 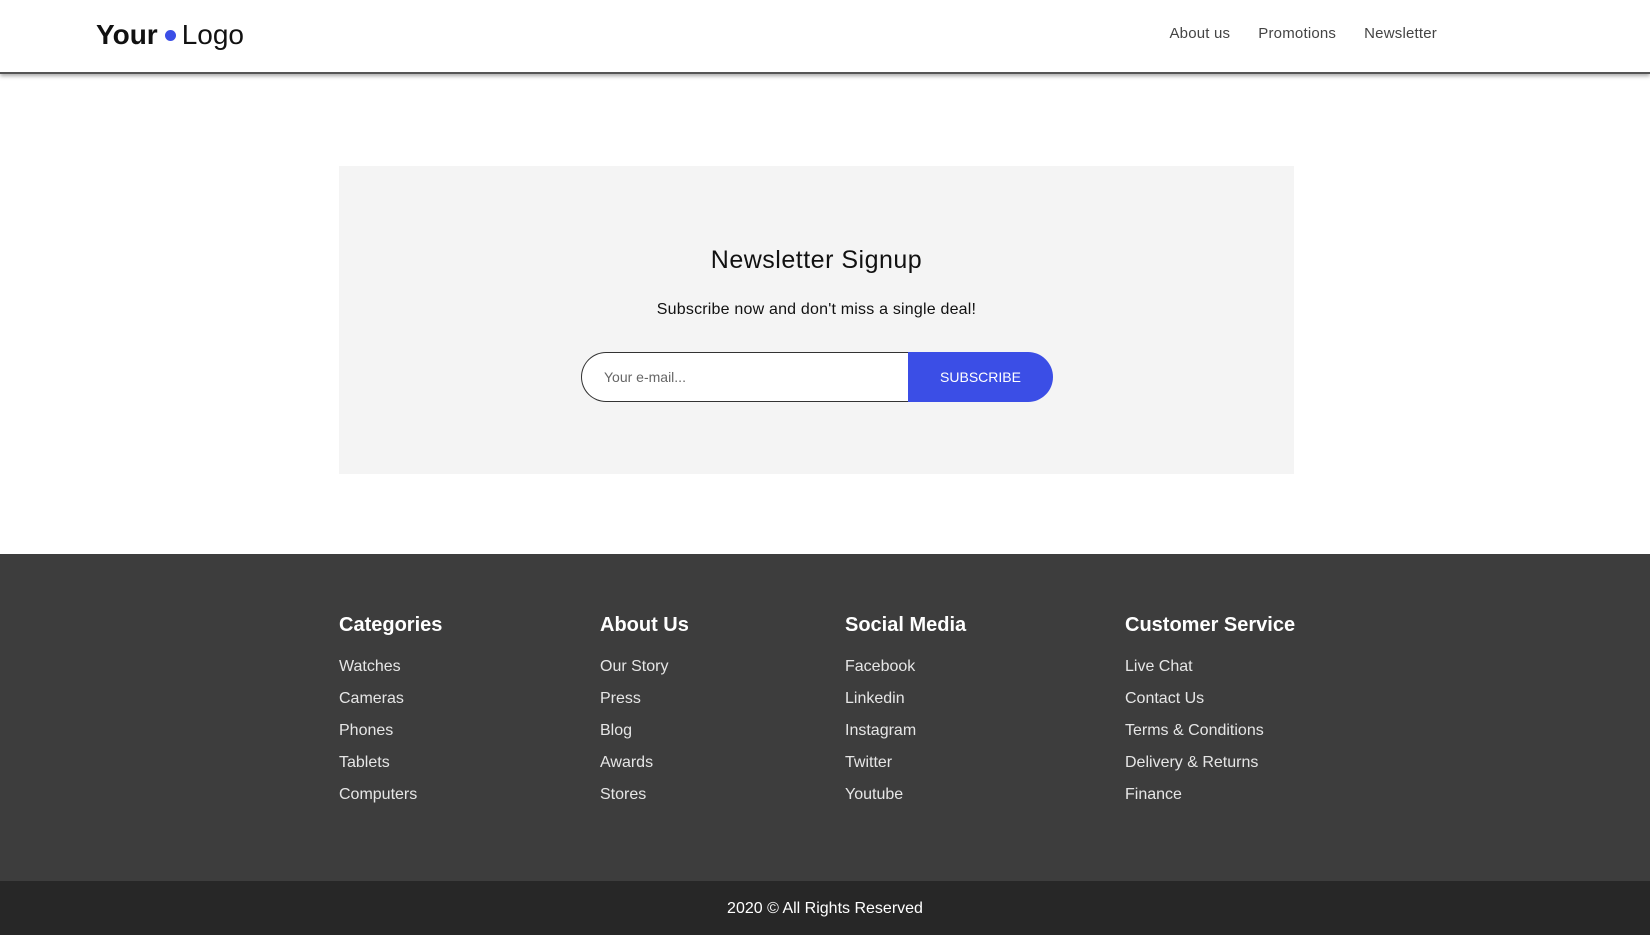 I want to click on email-input, so click(x=744, y=377).